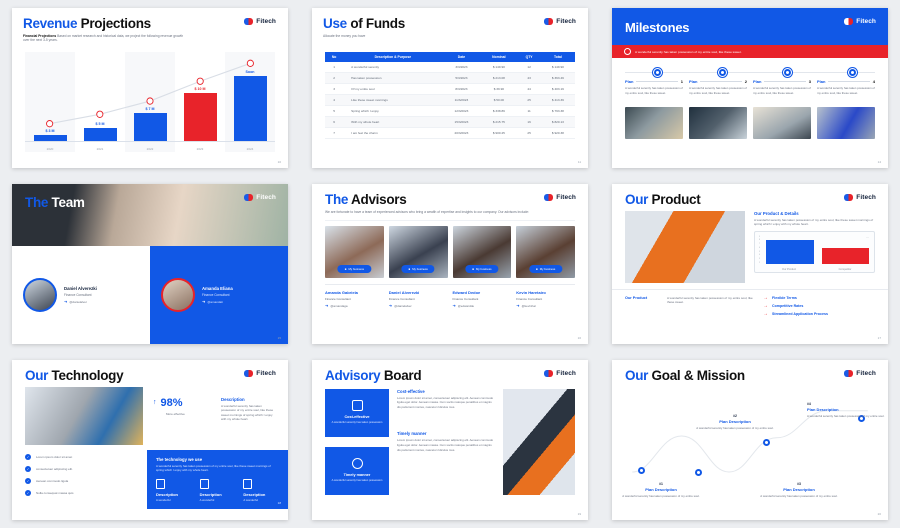  Describe the element at coordinates (217, 301) in the screenshot. I see `member-handle: ➜ @amandati` at that location.